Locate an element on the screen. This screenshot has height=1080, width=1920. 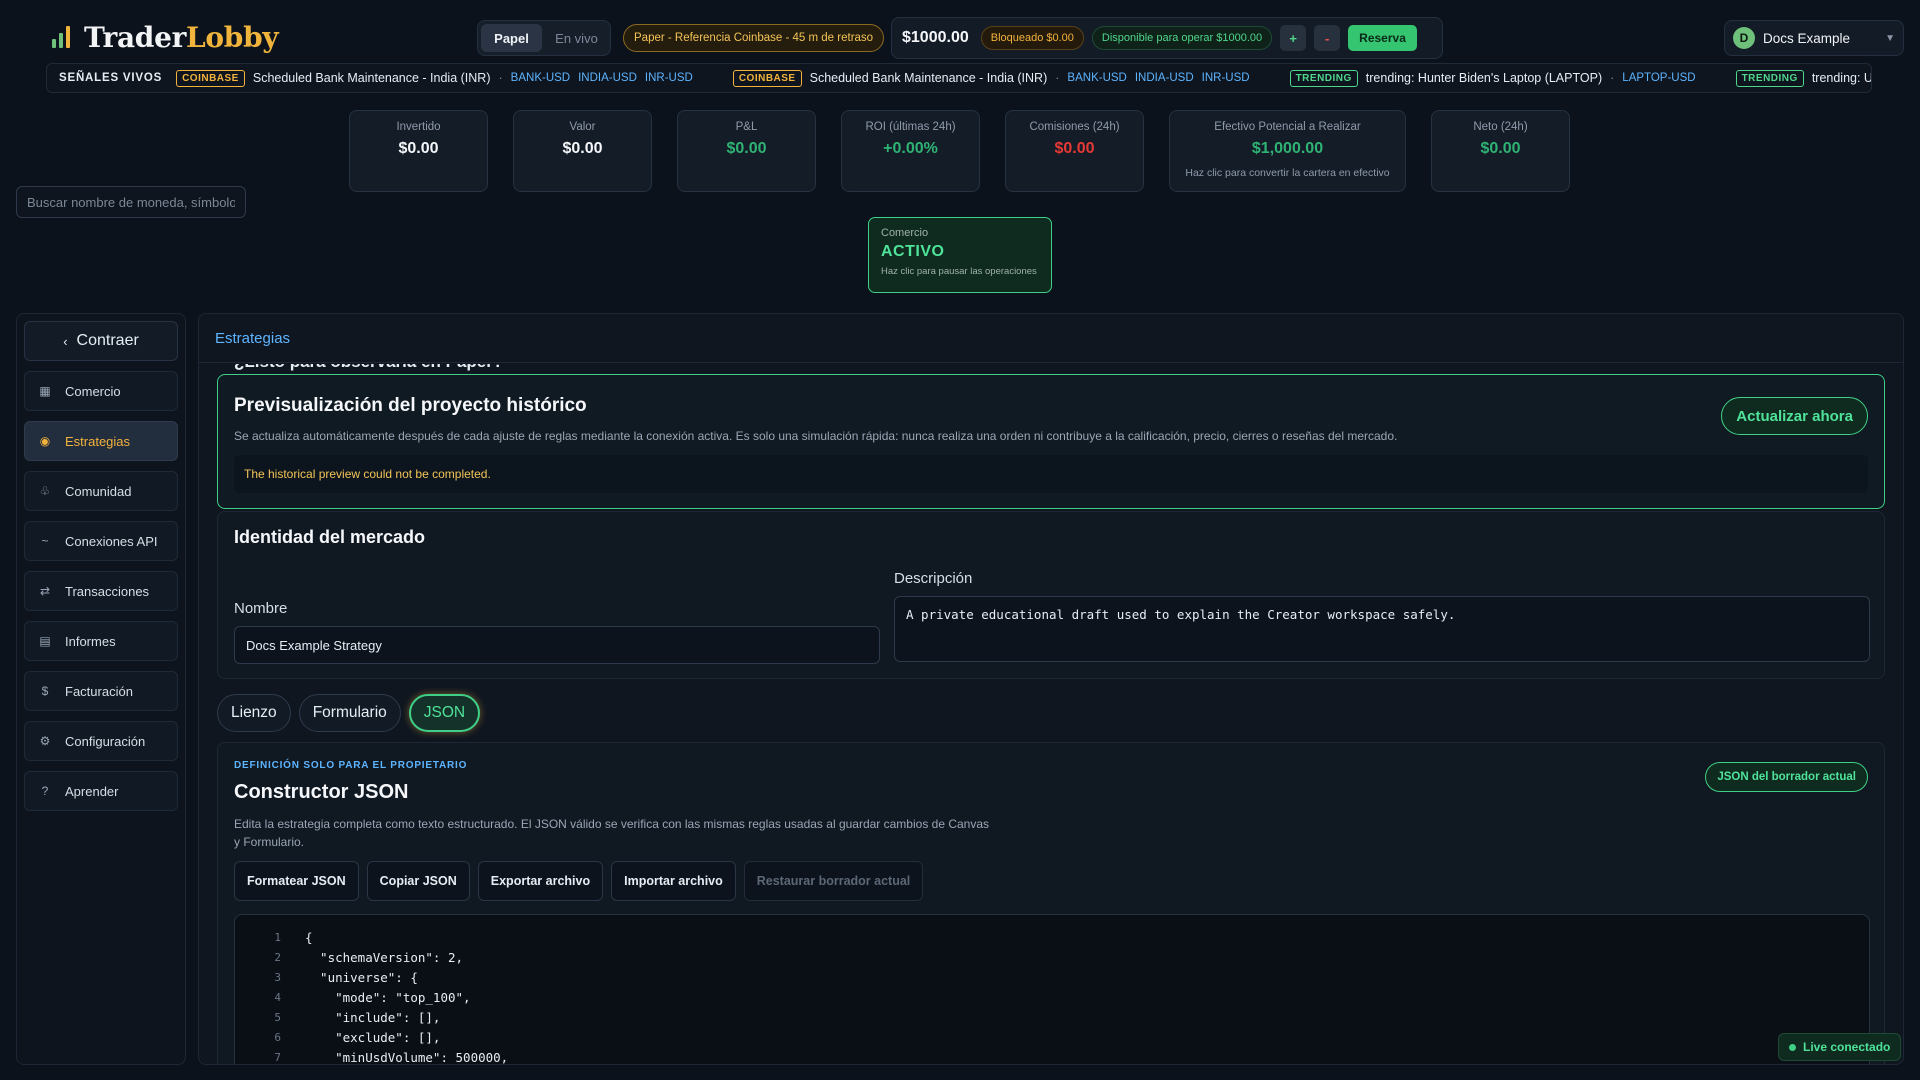
strategy-icon: ◉ is located at coordinates (45, 441).